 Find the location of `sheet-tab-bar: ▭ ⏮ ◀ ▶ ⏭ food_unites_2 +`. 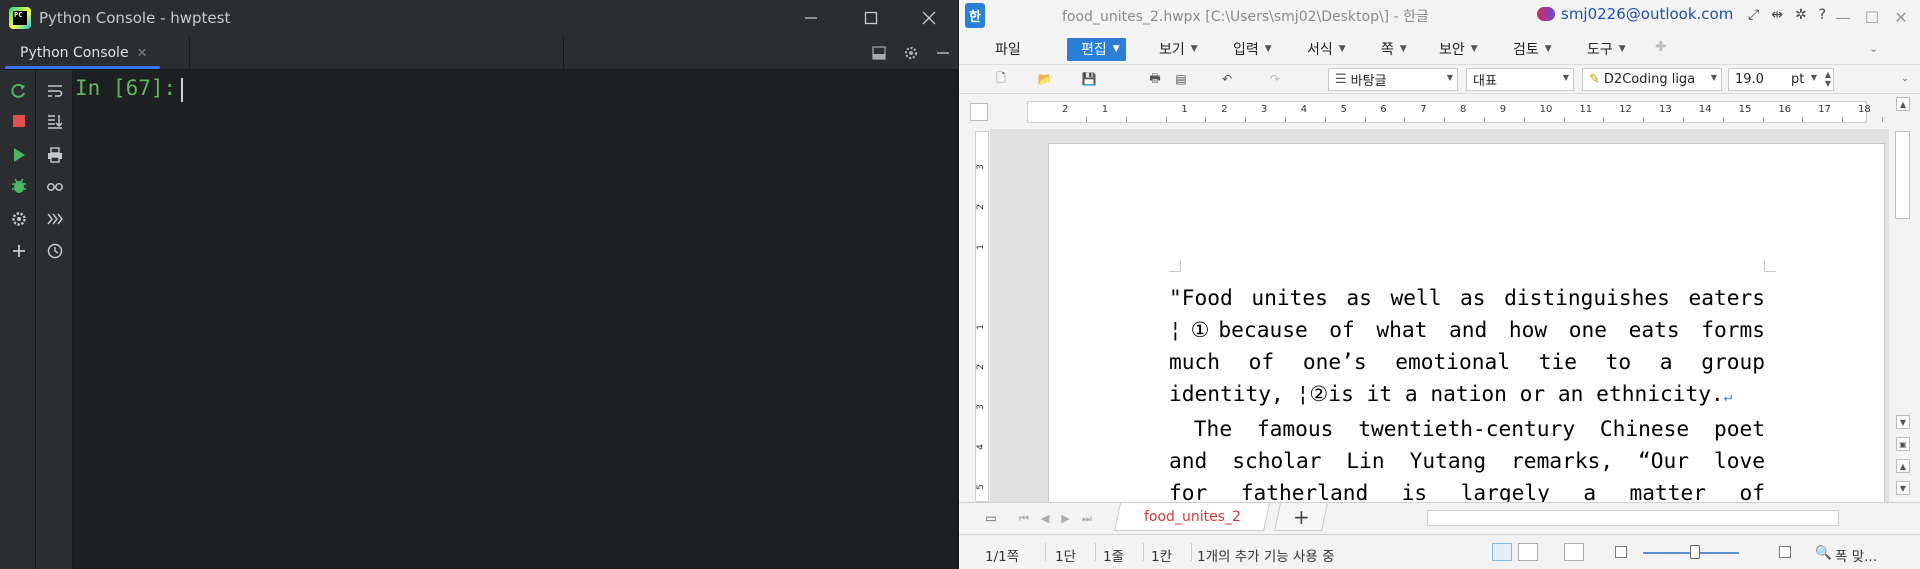

sheet-tab-bar: ▭ ⏮ ◀ ▶ ⏭ food_unites_2 + is located at coordinates (1439, 518).